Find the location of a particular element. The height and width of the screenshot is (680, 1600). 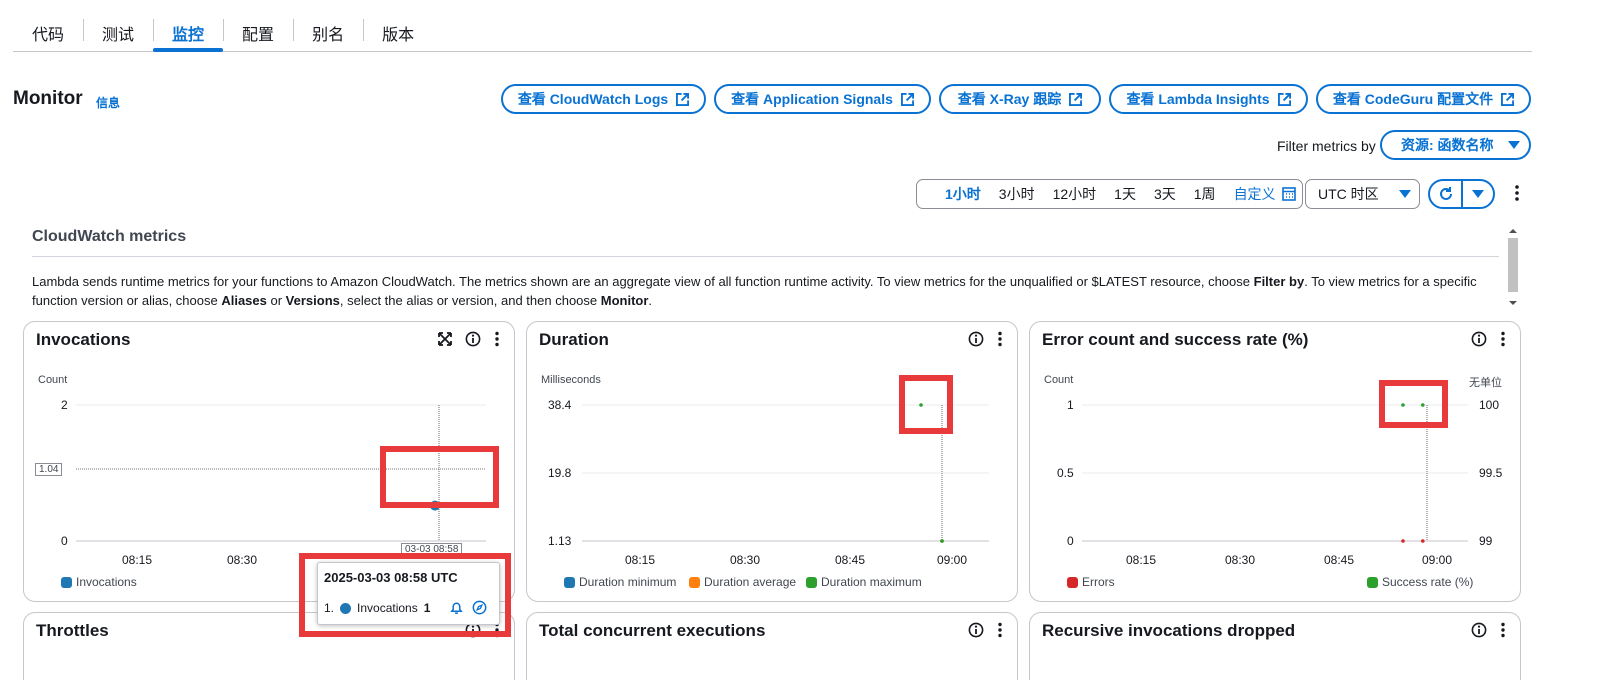

timezone-select: UTC 时区 is located at coordinates (1362, 194).